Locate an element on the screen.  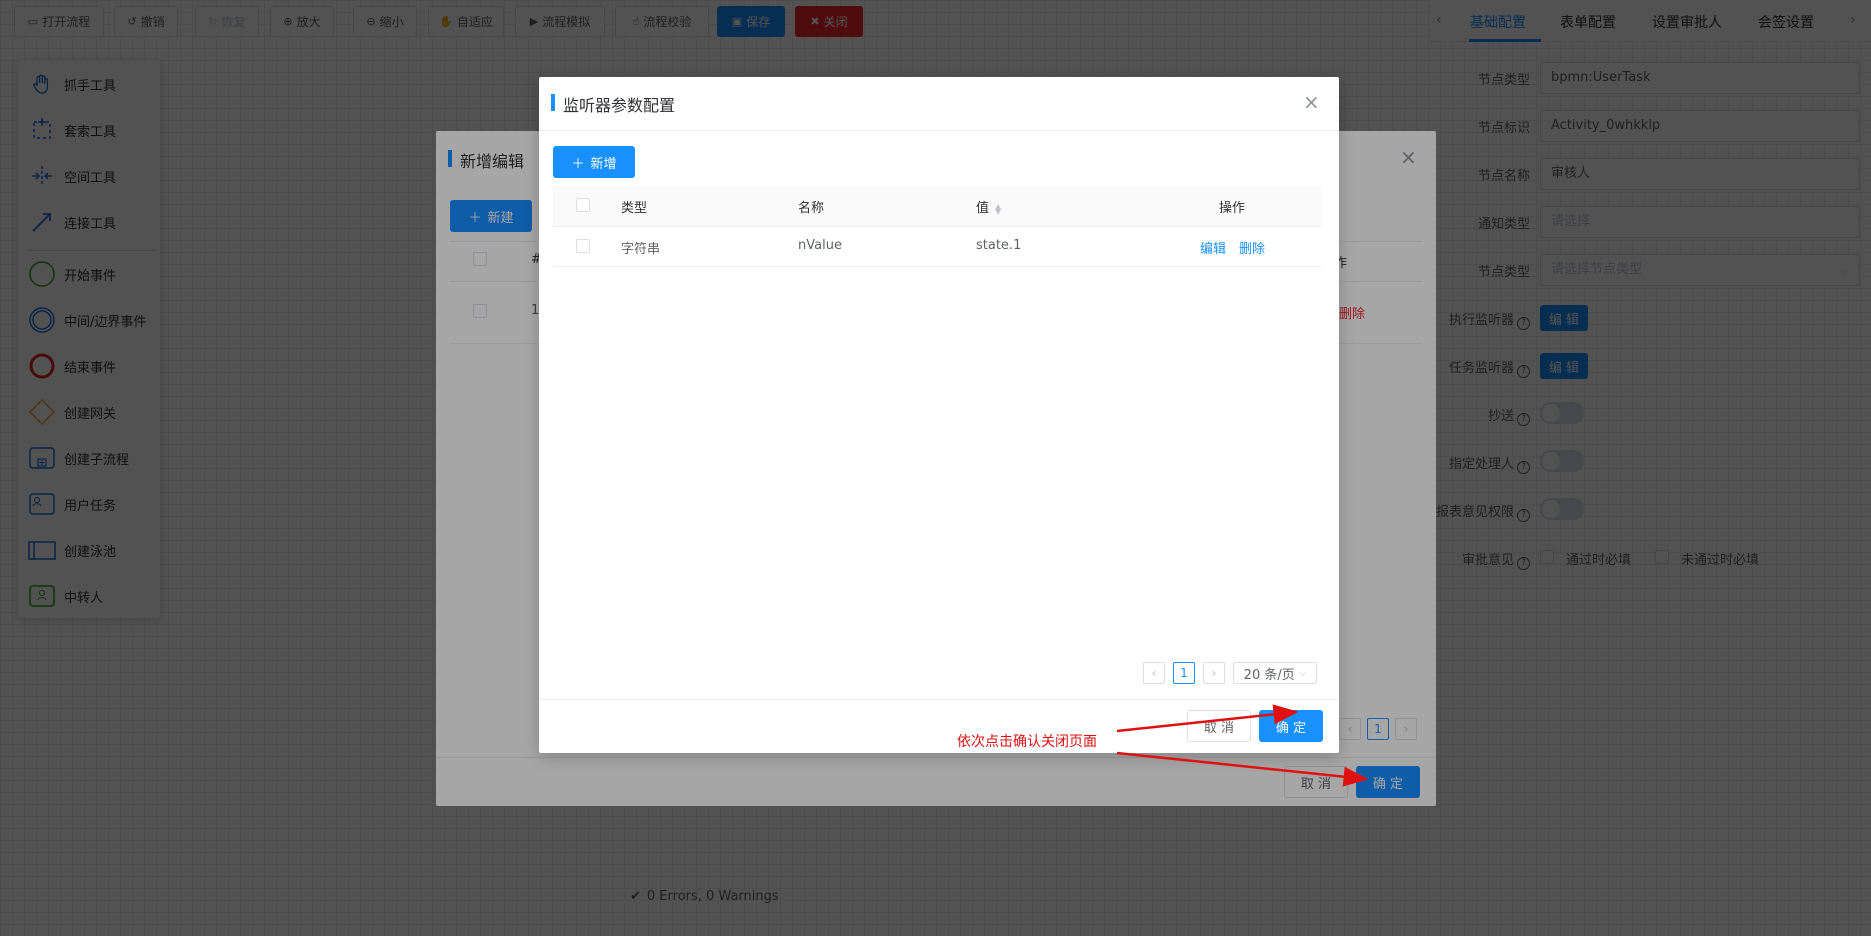
annotation-arrows is located at coordinates (1242, 745).